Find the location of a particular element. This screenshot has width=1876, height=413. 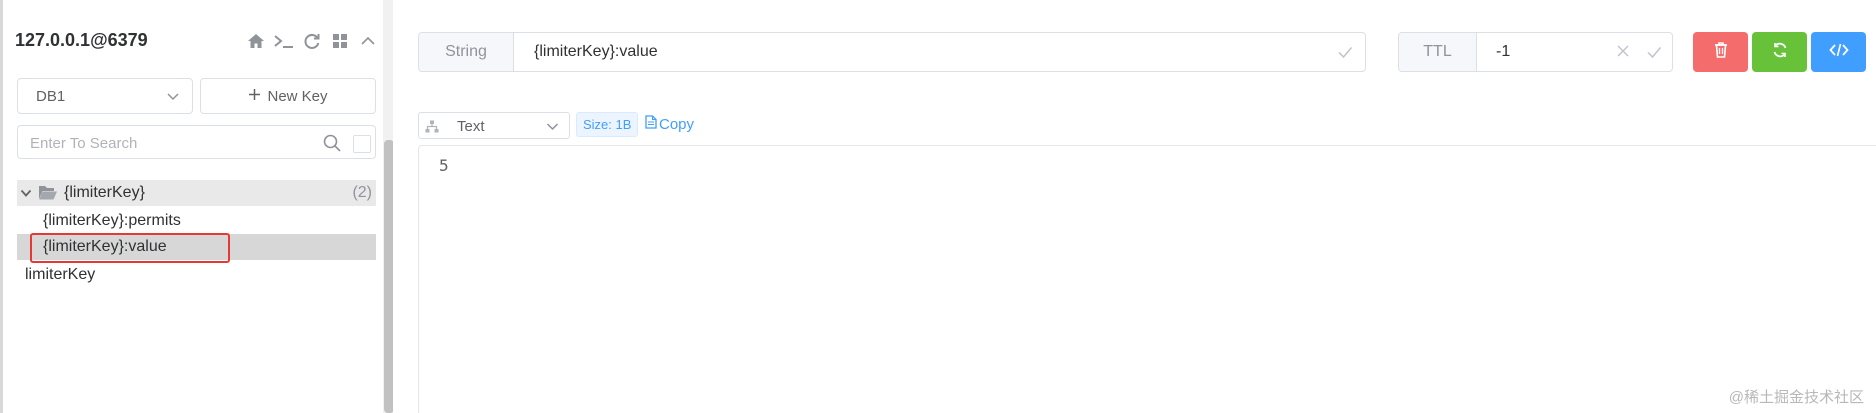

code-view-button is located at coordinates (1838, 52).